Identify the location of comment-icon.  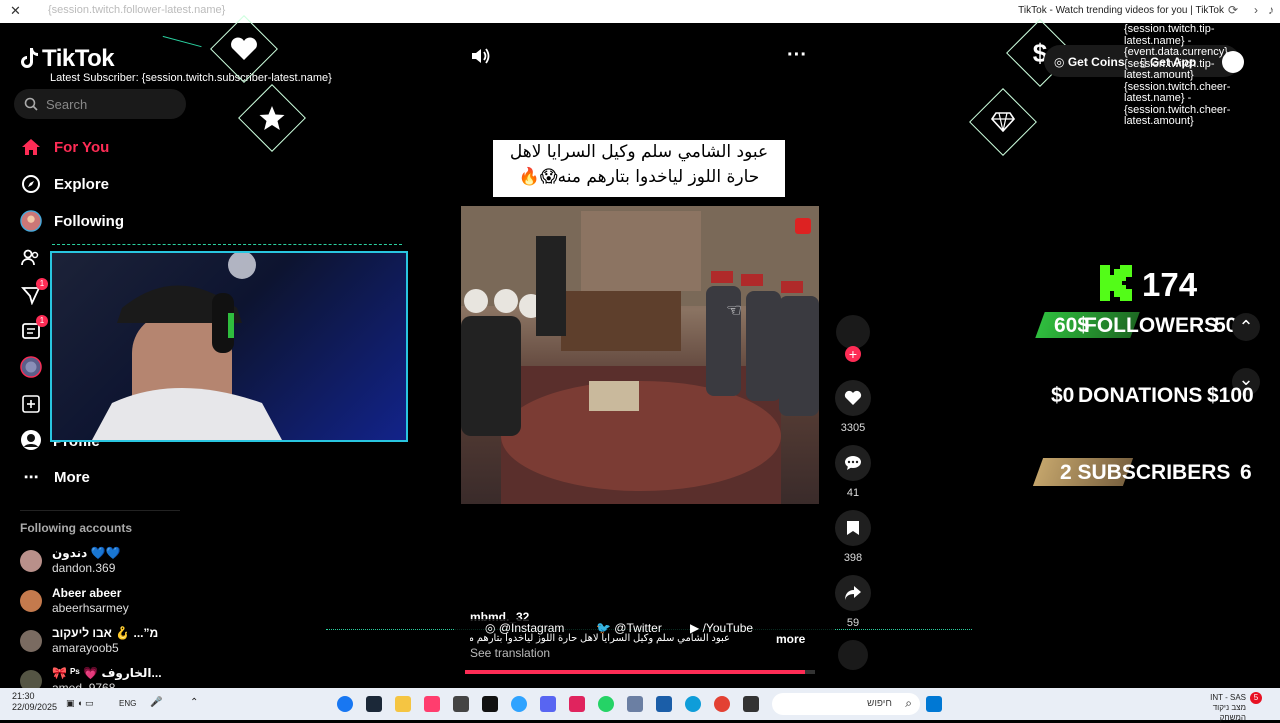
(853, 463).